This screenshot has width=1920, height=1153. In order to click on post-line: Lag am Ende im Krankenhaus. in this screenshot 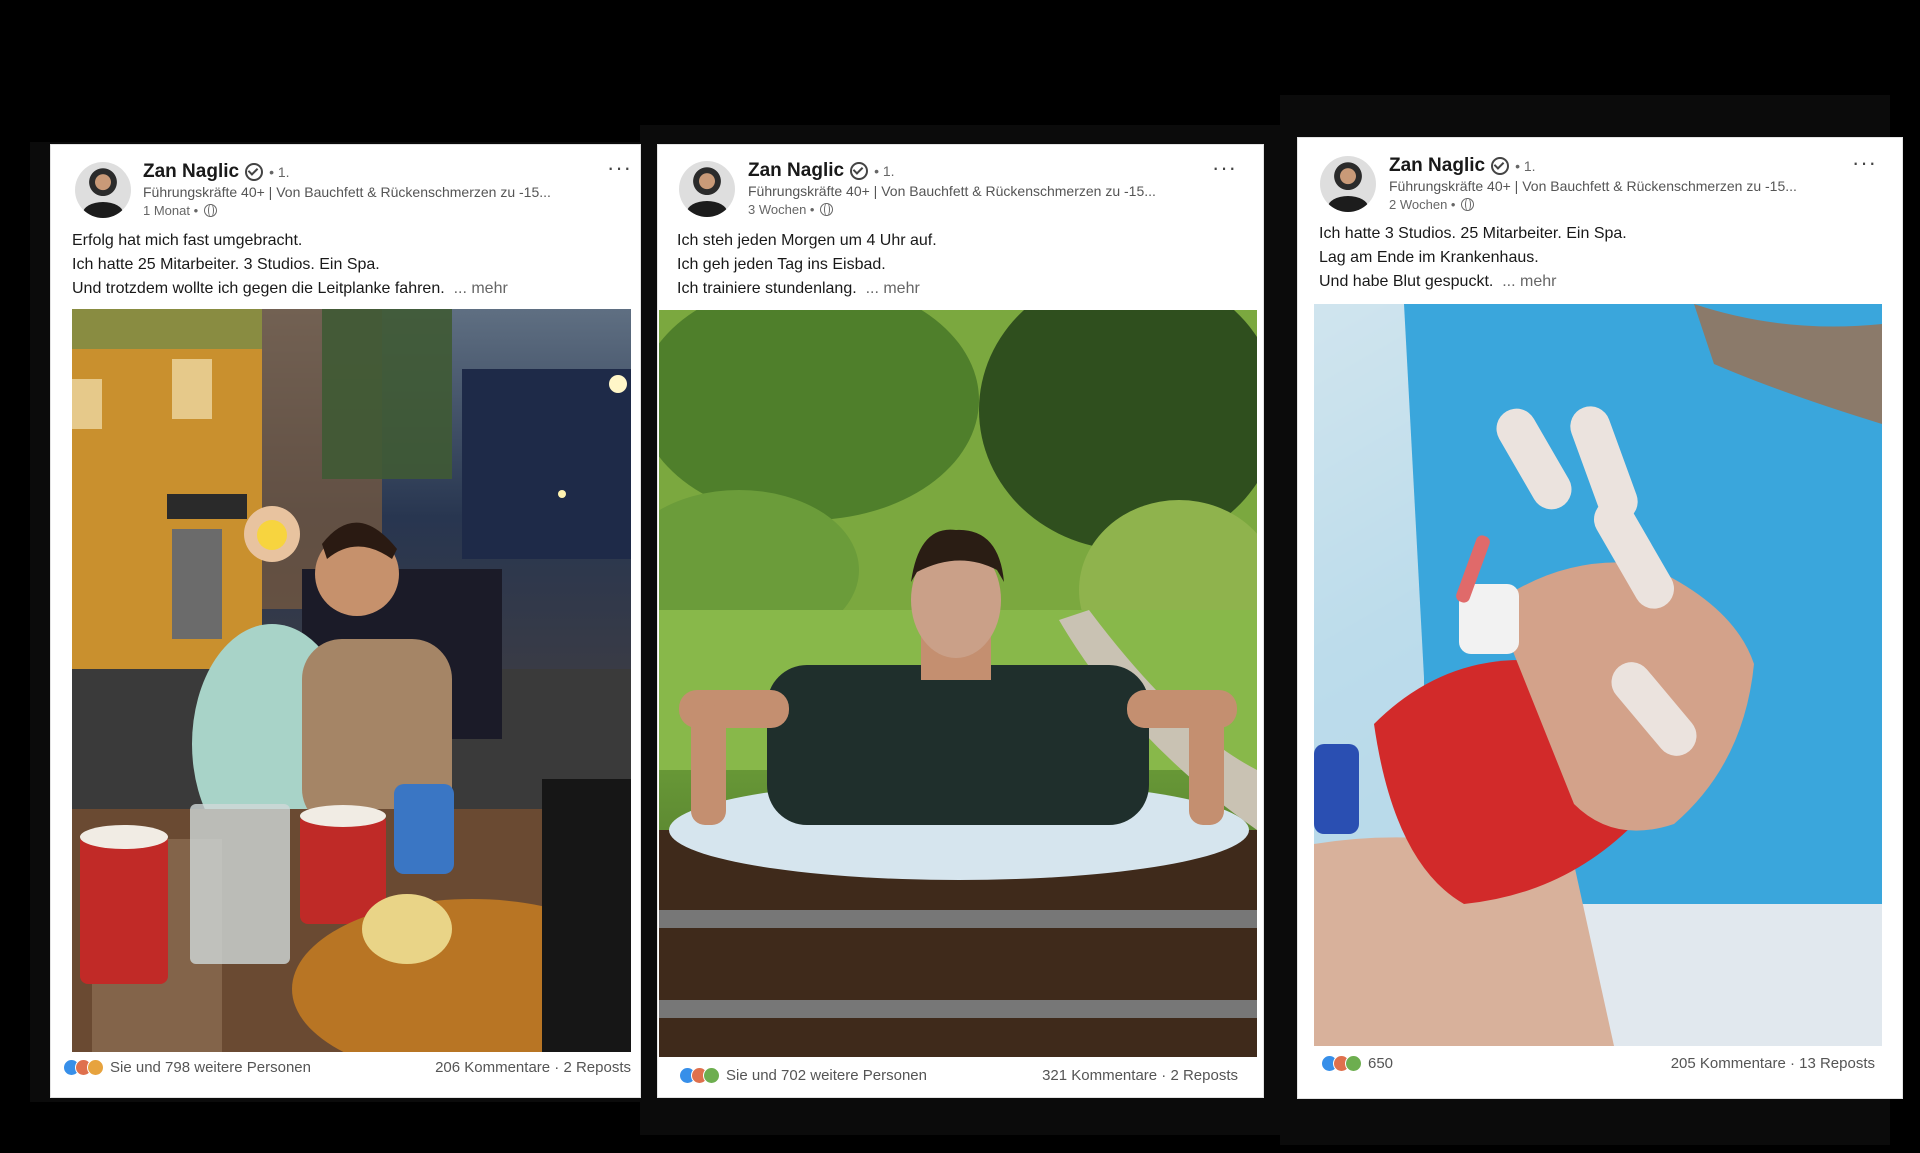, I will do `click(1429, 257)`.